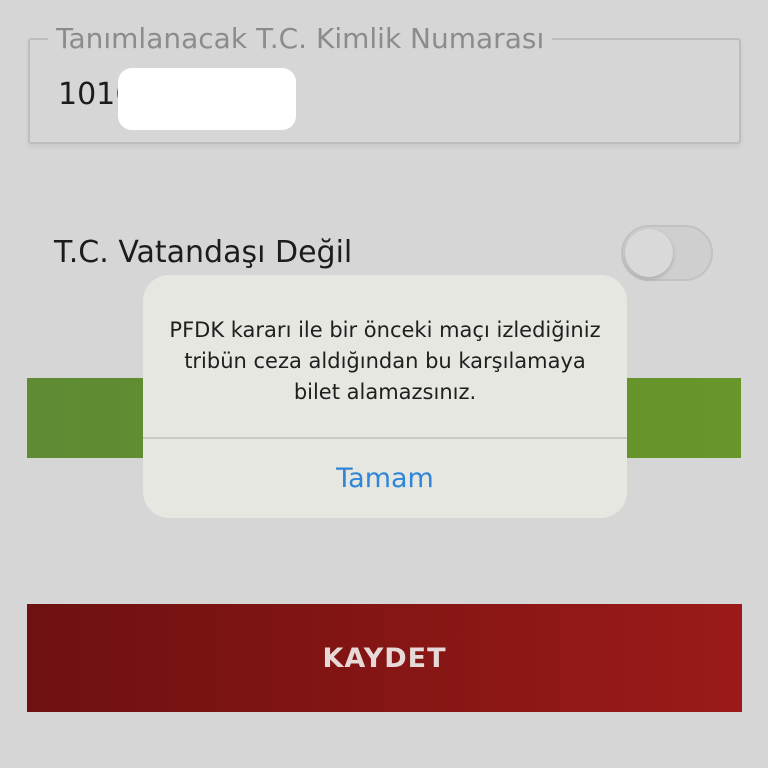 This screenshot has width=768, height=768. I want to click on alert-ok-button: Tamam, so click(385, 478).